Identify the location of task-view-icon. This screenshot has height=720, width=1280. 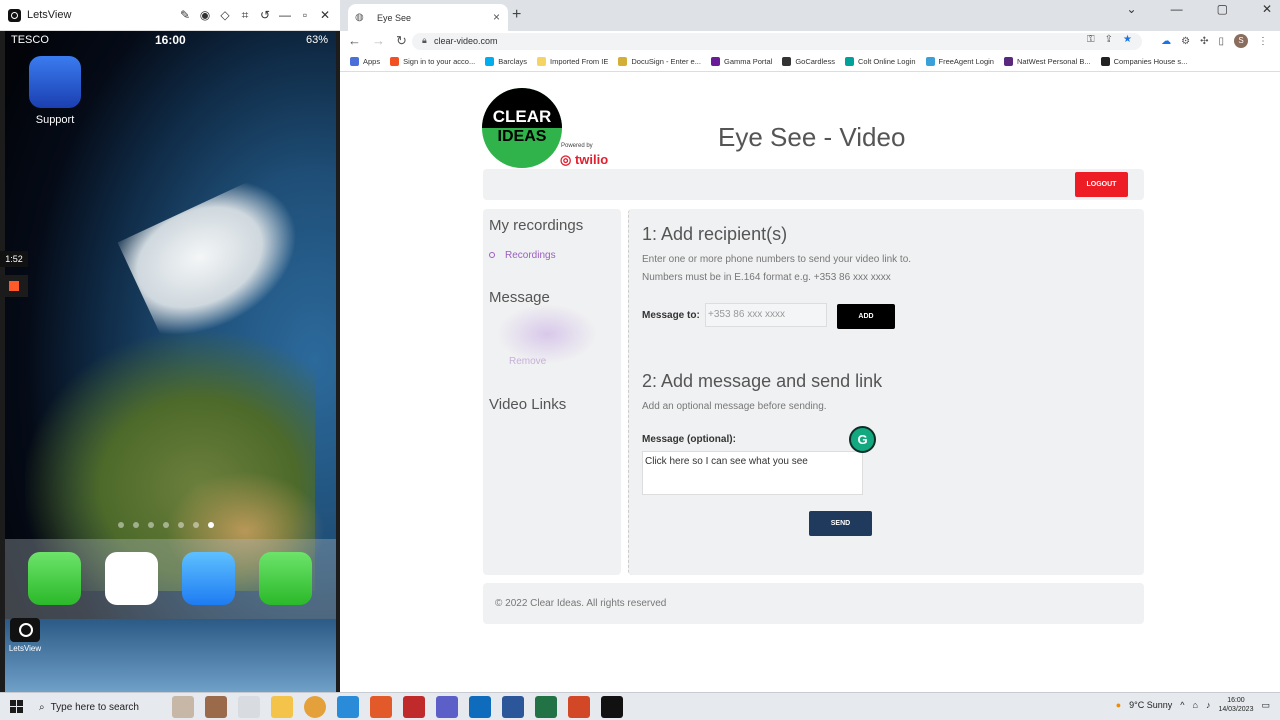
(249, 707).